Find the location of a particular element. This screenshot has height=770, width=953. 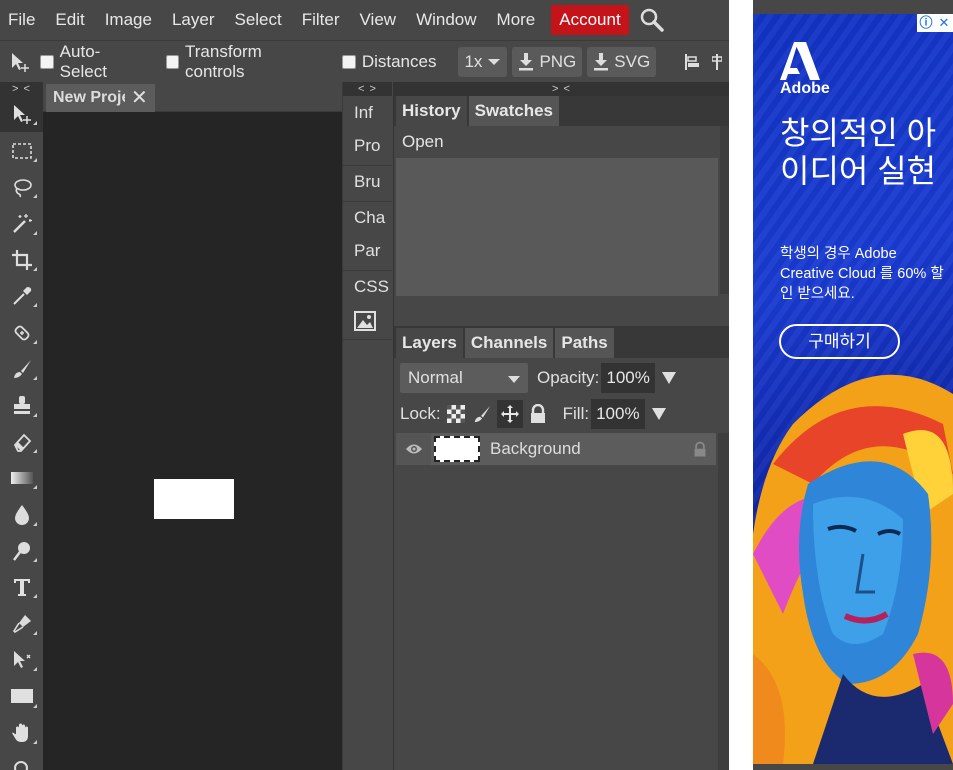

gradient-tool-icon is located at coordinates (21, 478).